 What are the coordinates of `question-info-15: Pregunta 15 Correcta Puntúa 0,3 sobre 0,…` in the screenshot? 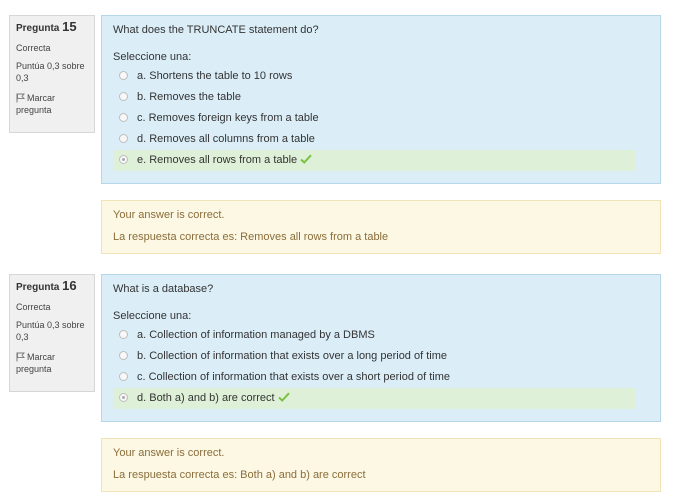 It's located at (52, 74).